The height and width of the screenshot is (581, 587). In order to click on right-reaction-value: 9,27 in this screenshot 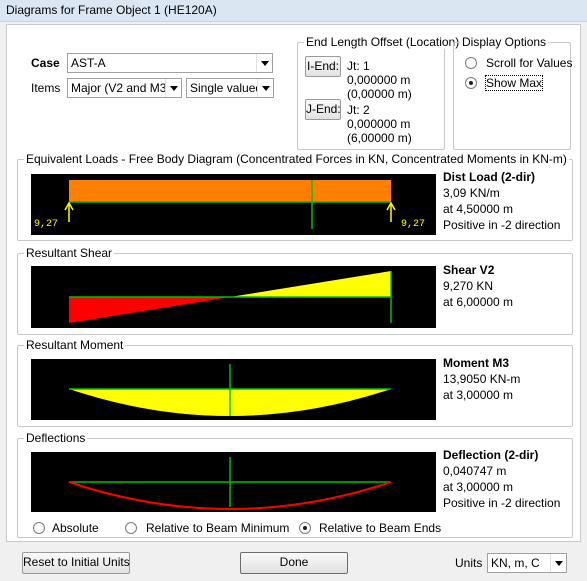, I will do `click(413, 224)`.